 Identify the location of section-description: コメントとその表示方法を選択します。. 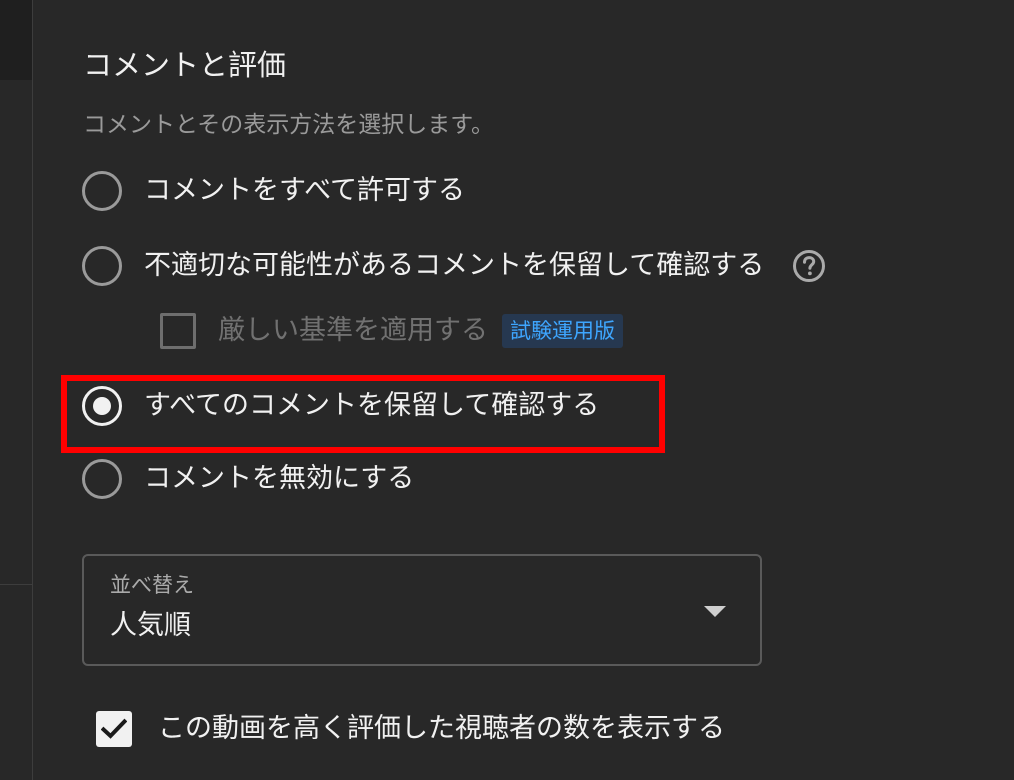
(289, 125).